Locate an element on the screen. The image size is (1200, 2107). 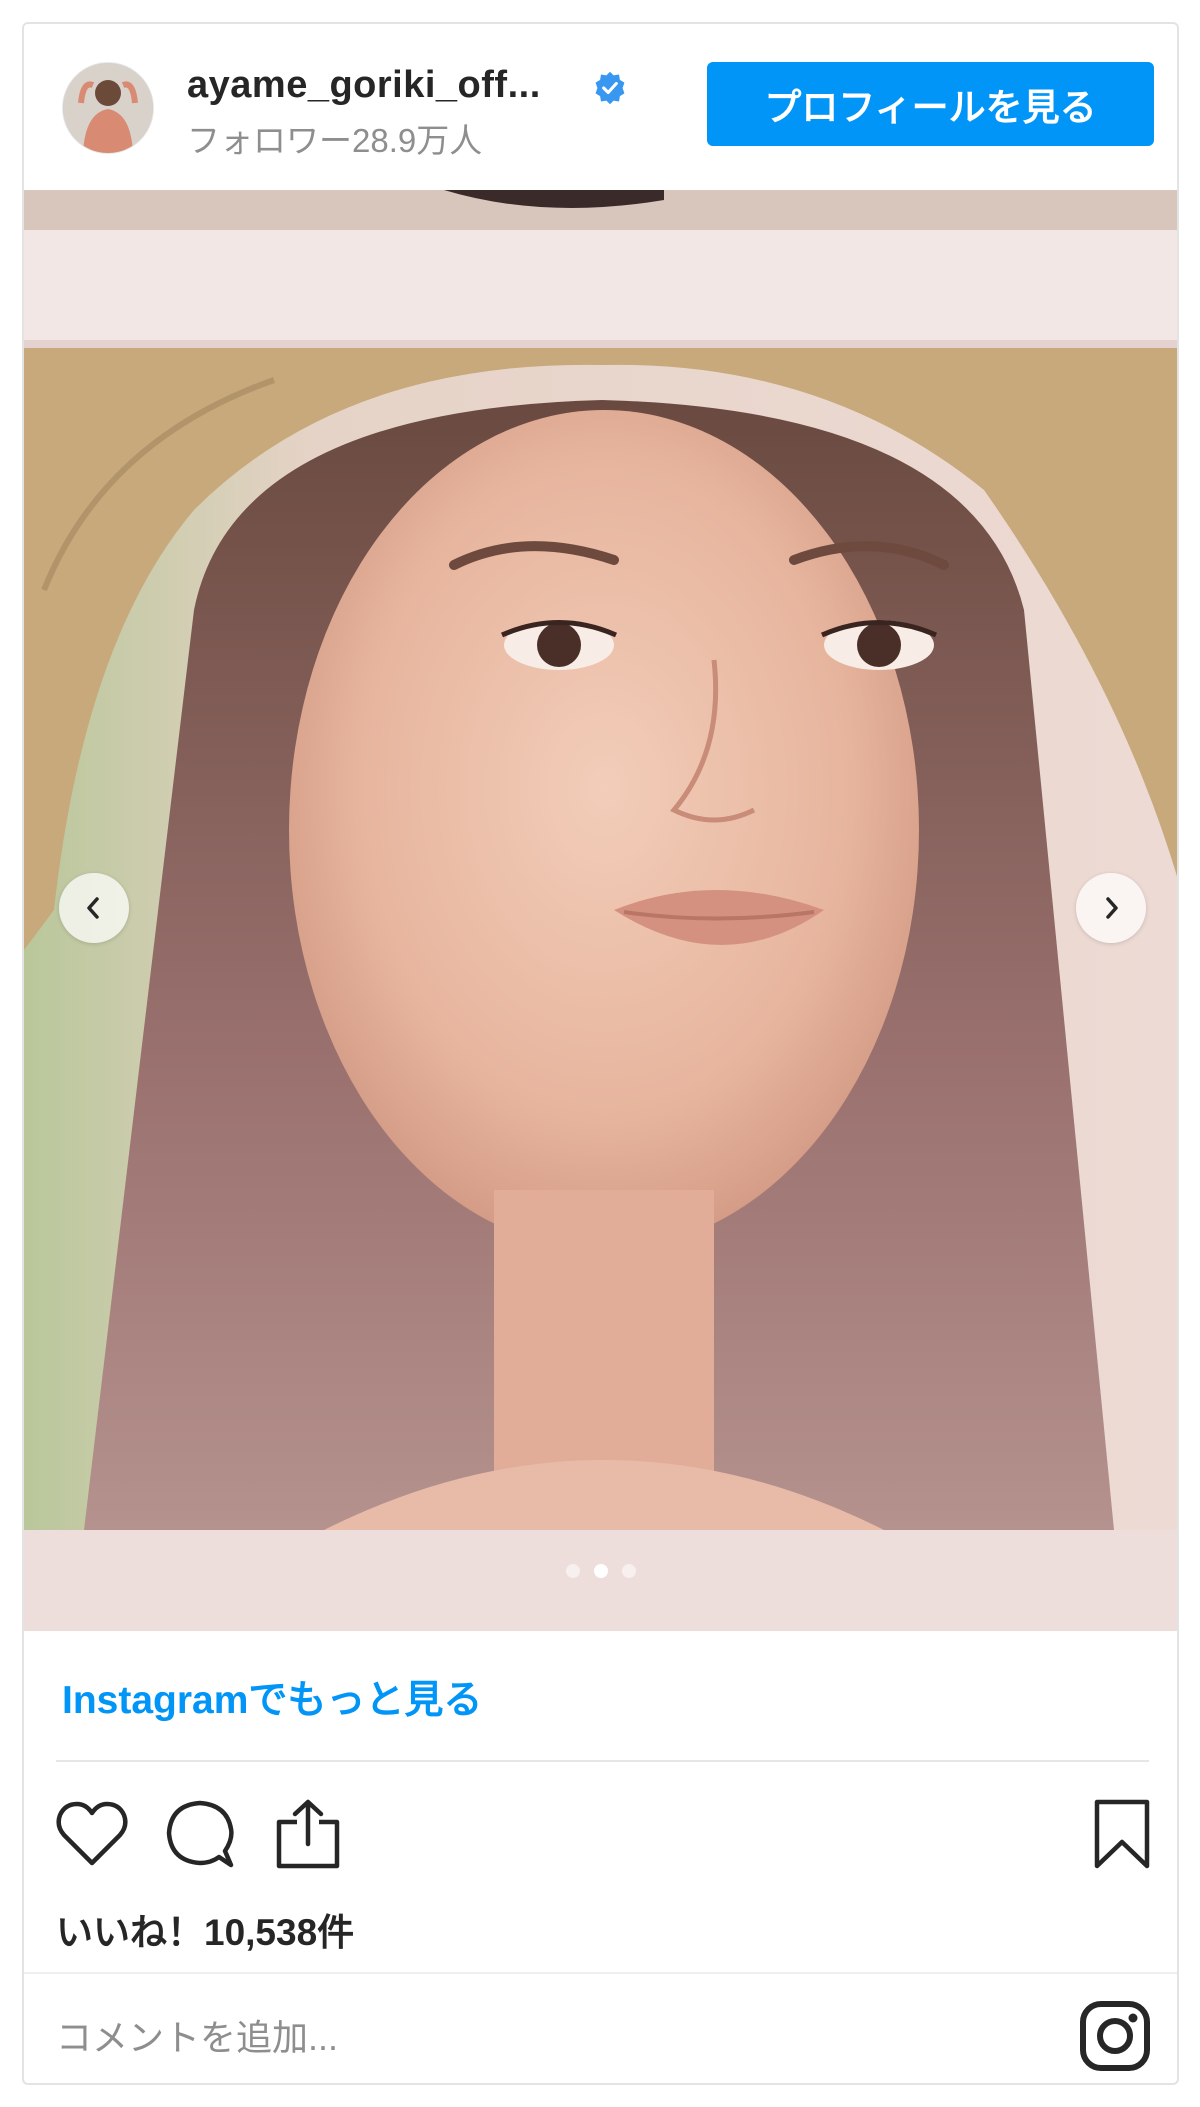
carousel-indicator is located at coordinates (600, 1571).